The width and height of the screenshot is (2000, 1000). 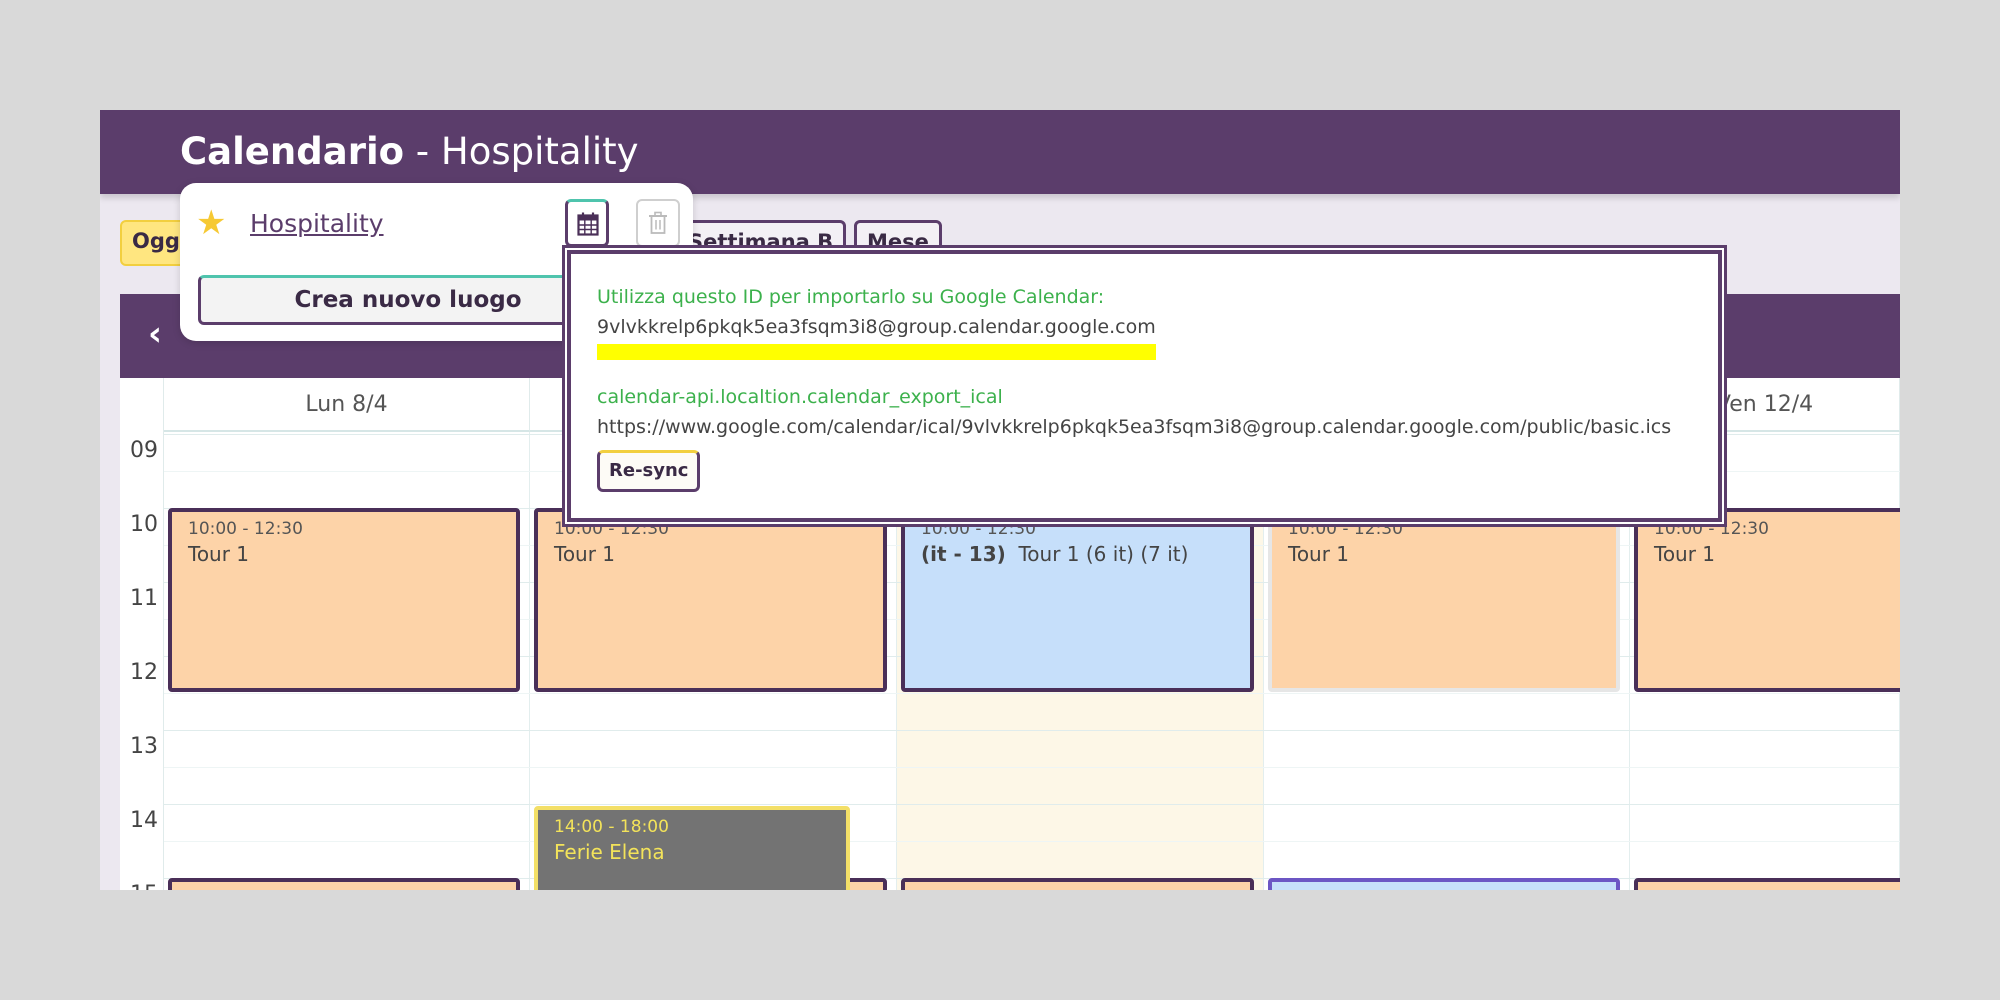 I want to click on trash-icon, so click(x=658, y=222).